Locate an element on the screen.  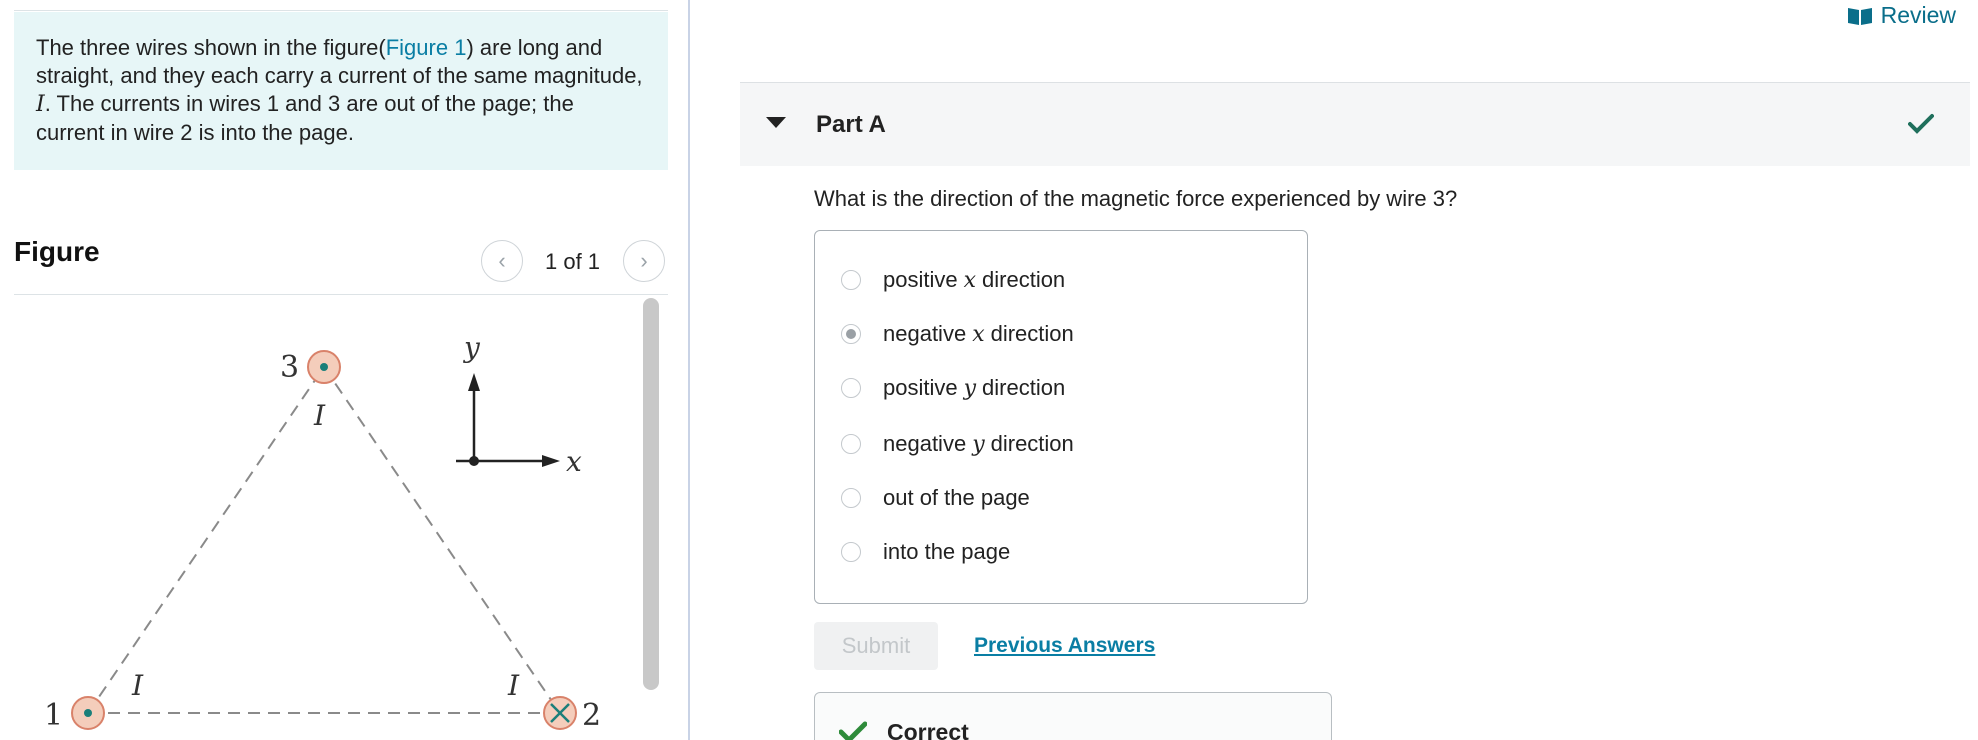
radio-button-selected is located at coordinates (851, 334).